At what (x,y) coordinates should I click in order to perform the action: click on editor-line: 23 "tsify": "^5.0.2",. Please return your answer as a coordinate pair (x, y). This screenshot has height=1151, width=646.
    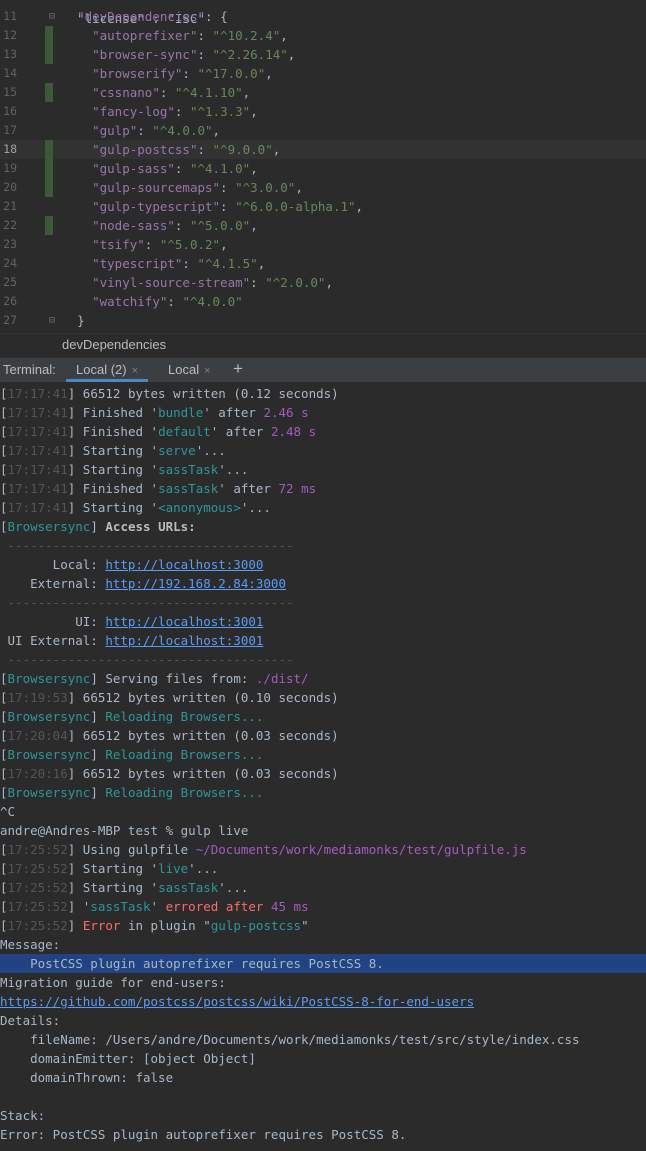
    Looking at the image, I should click on (323, 244).